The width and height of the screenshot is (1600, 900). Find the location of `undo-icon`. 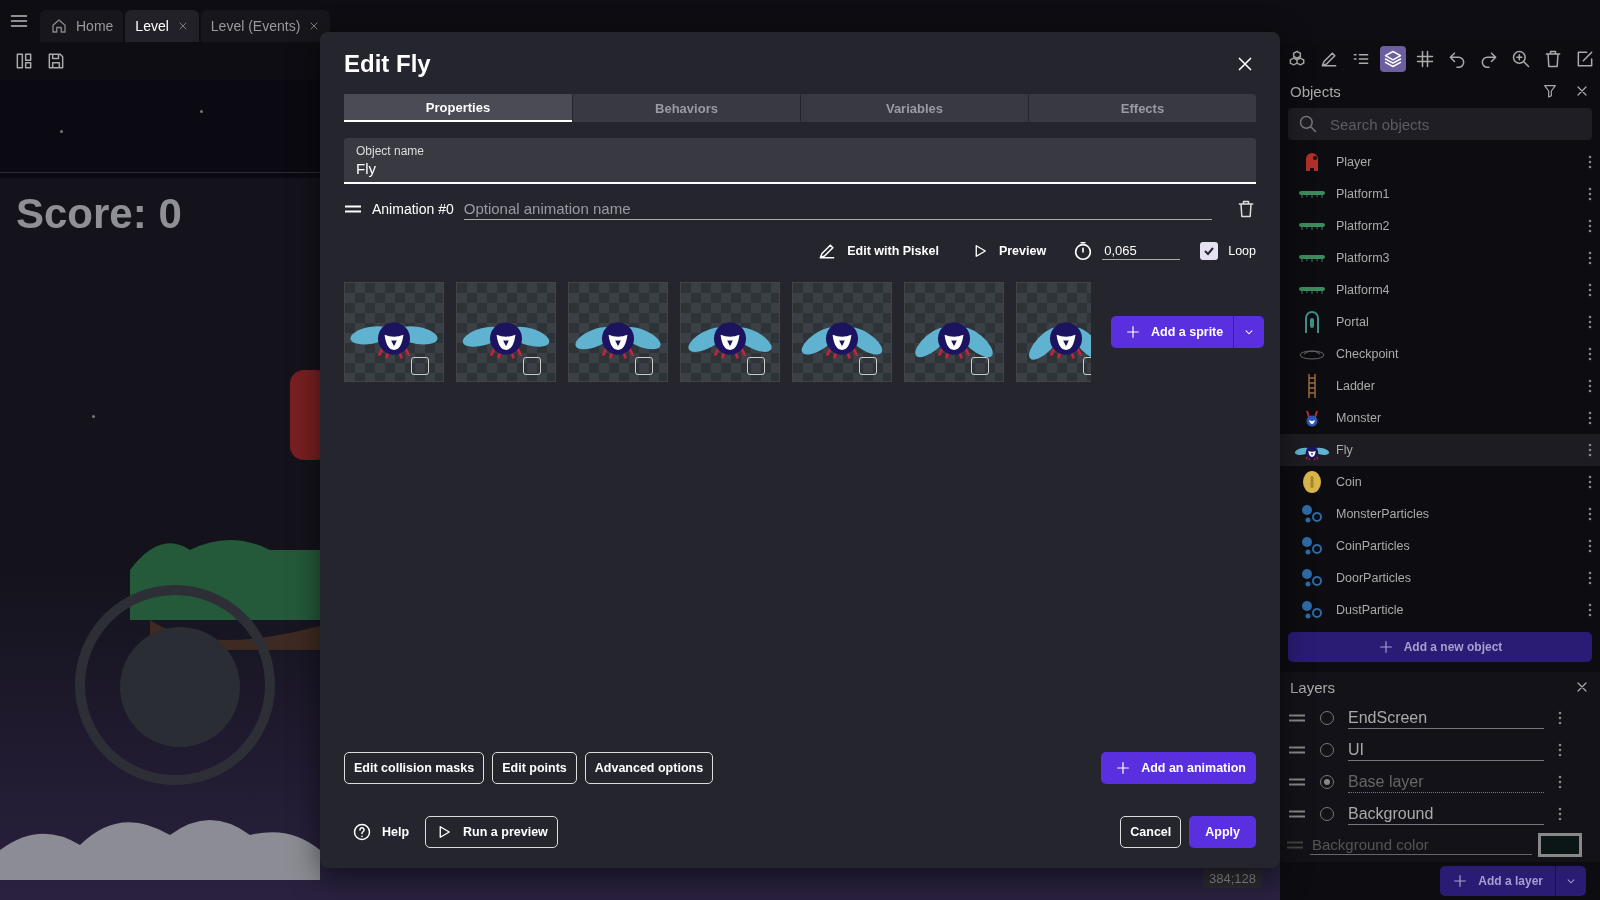

undo-icon is located at coordinates (1457, 59).